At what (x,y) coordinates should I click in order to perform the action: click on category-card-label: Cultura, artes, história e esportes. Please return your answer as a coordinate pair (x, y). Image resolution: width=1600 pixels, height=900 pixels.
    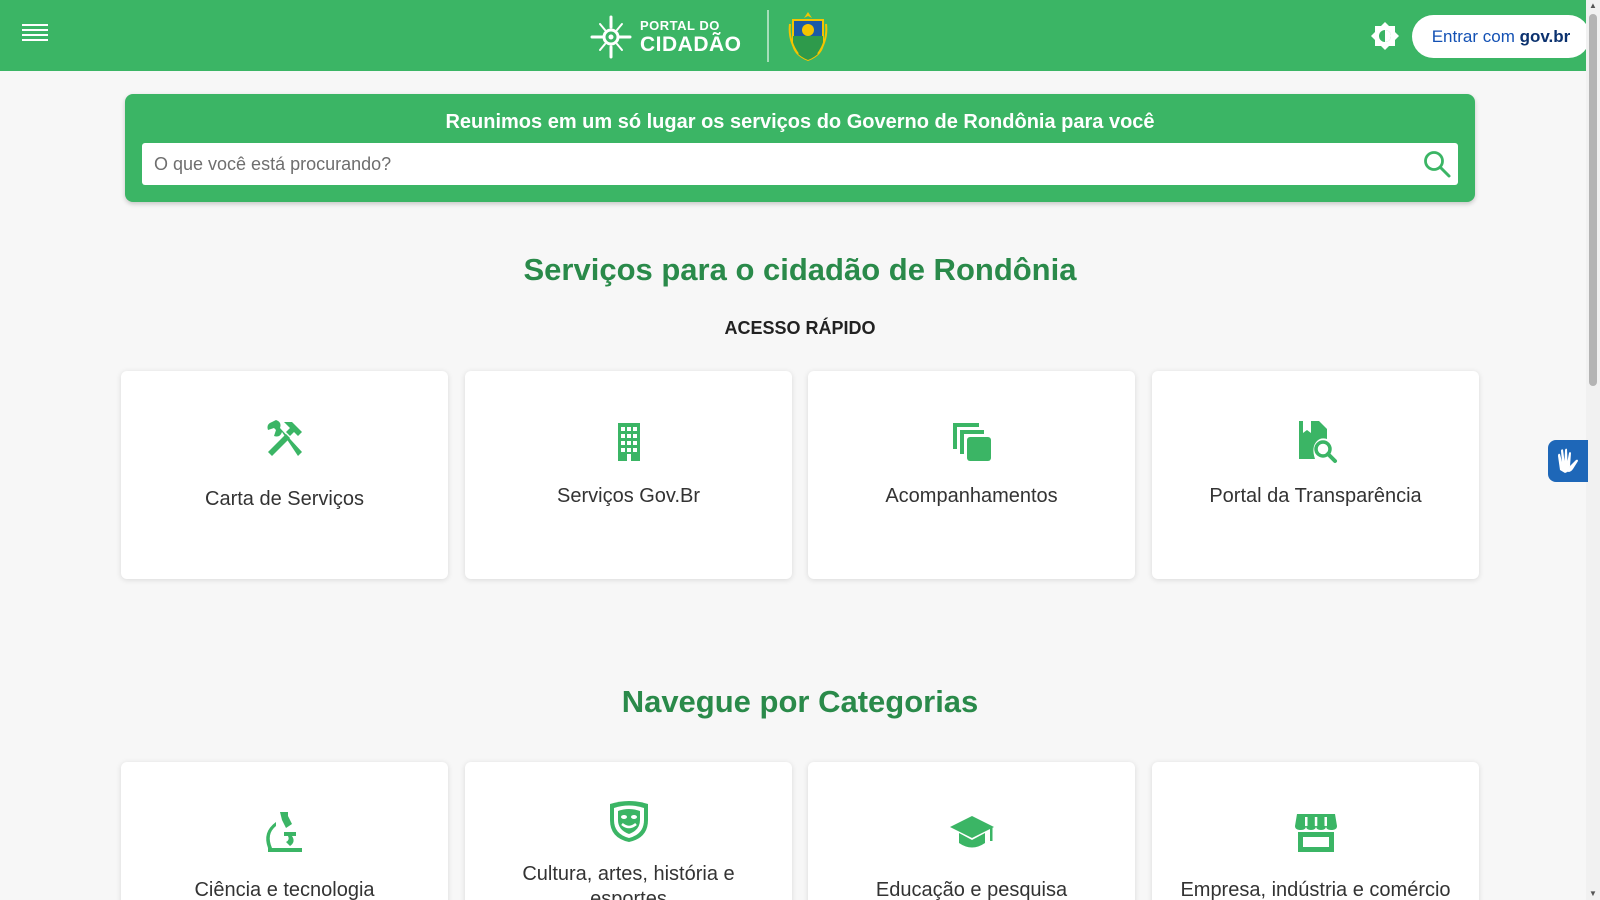
    Looking at the image, I should click on (628, 881).